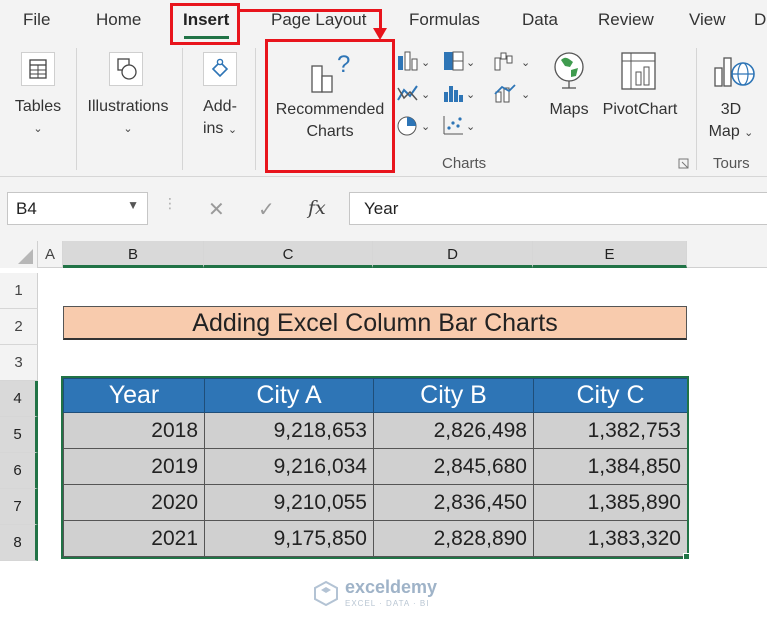 Image resolution: width=767 pixels, height=625 pixels. What do you see at coordinates (19, 471) in the screenshot?
I see `row-header-6: 6` at bounding box center [19, 471].